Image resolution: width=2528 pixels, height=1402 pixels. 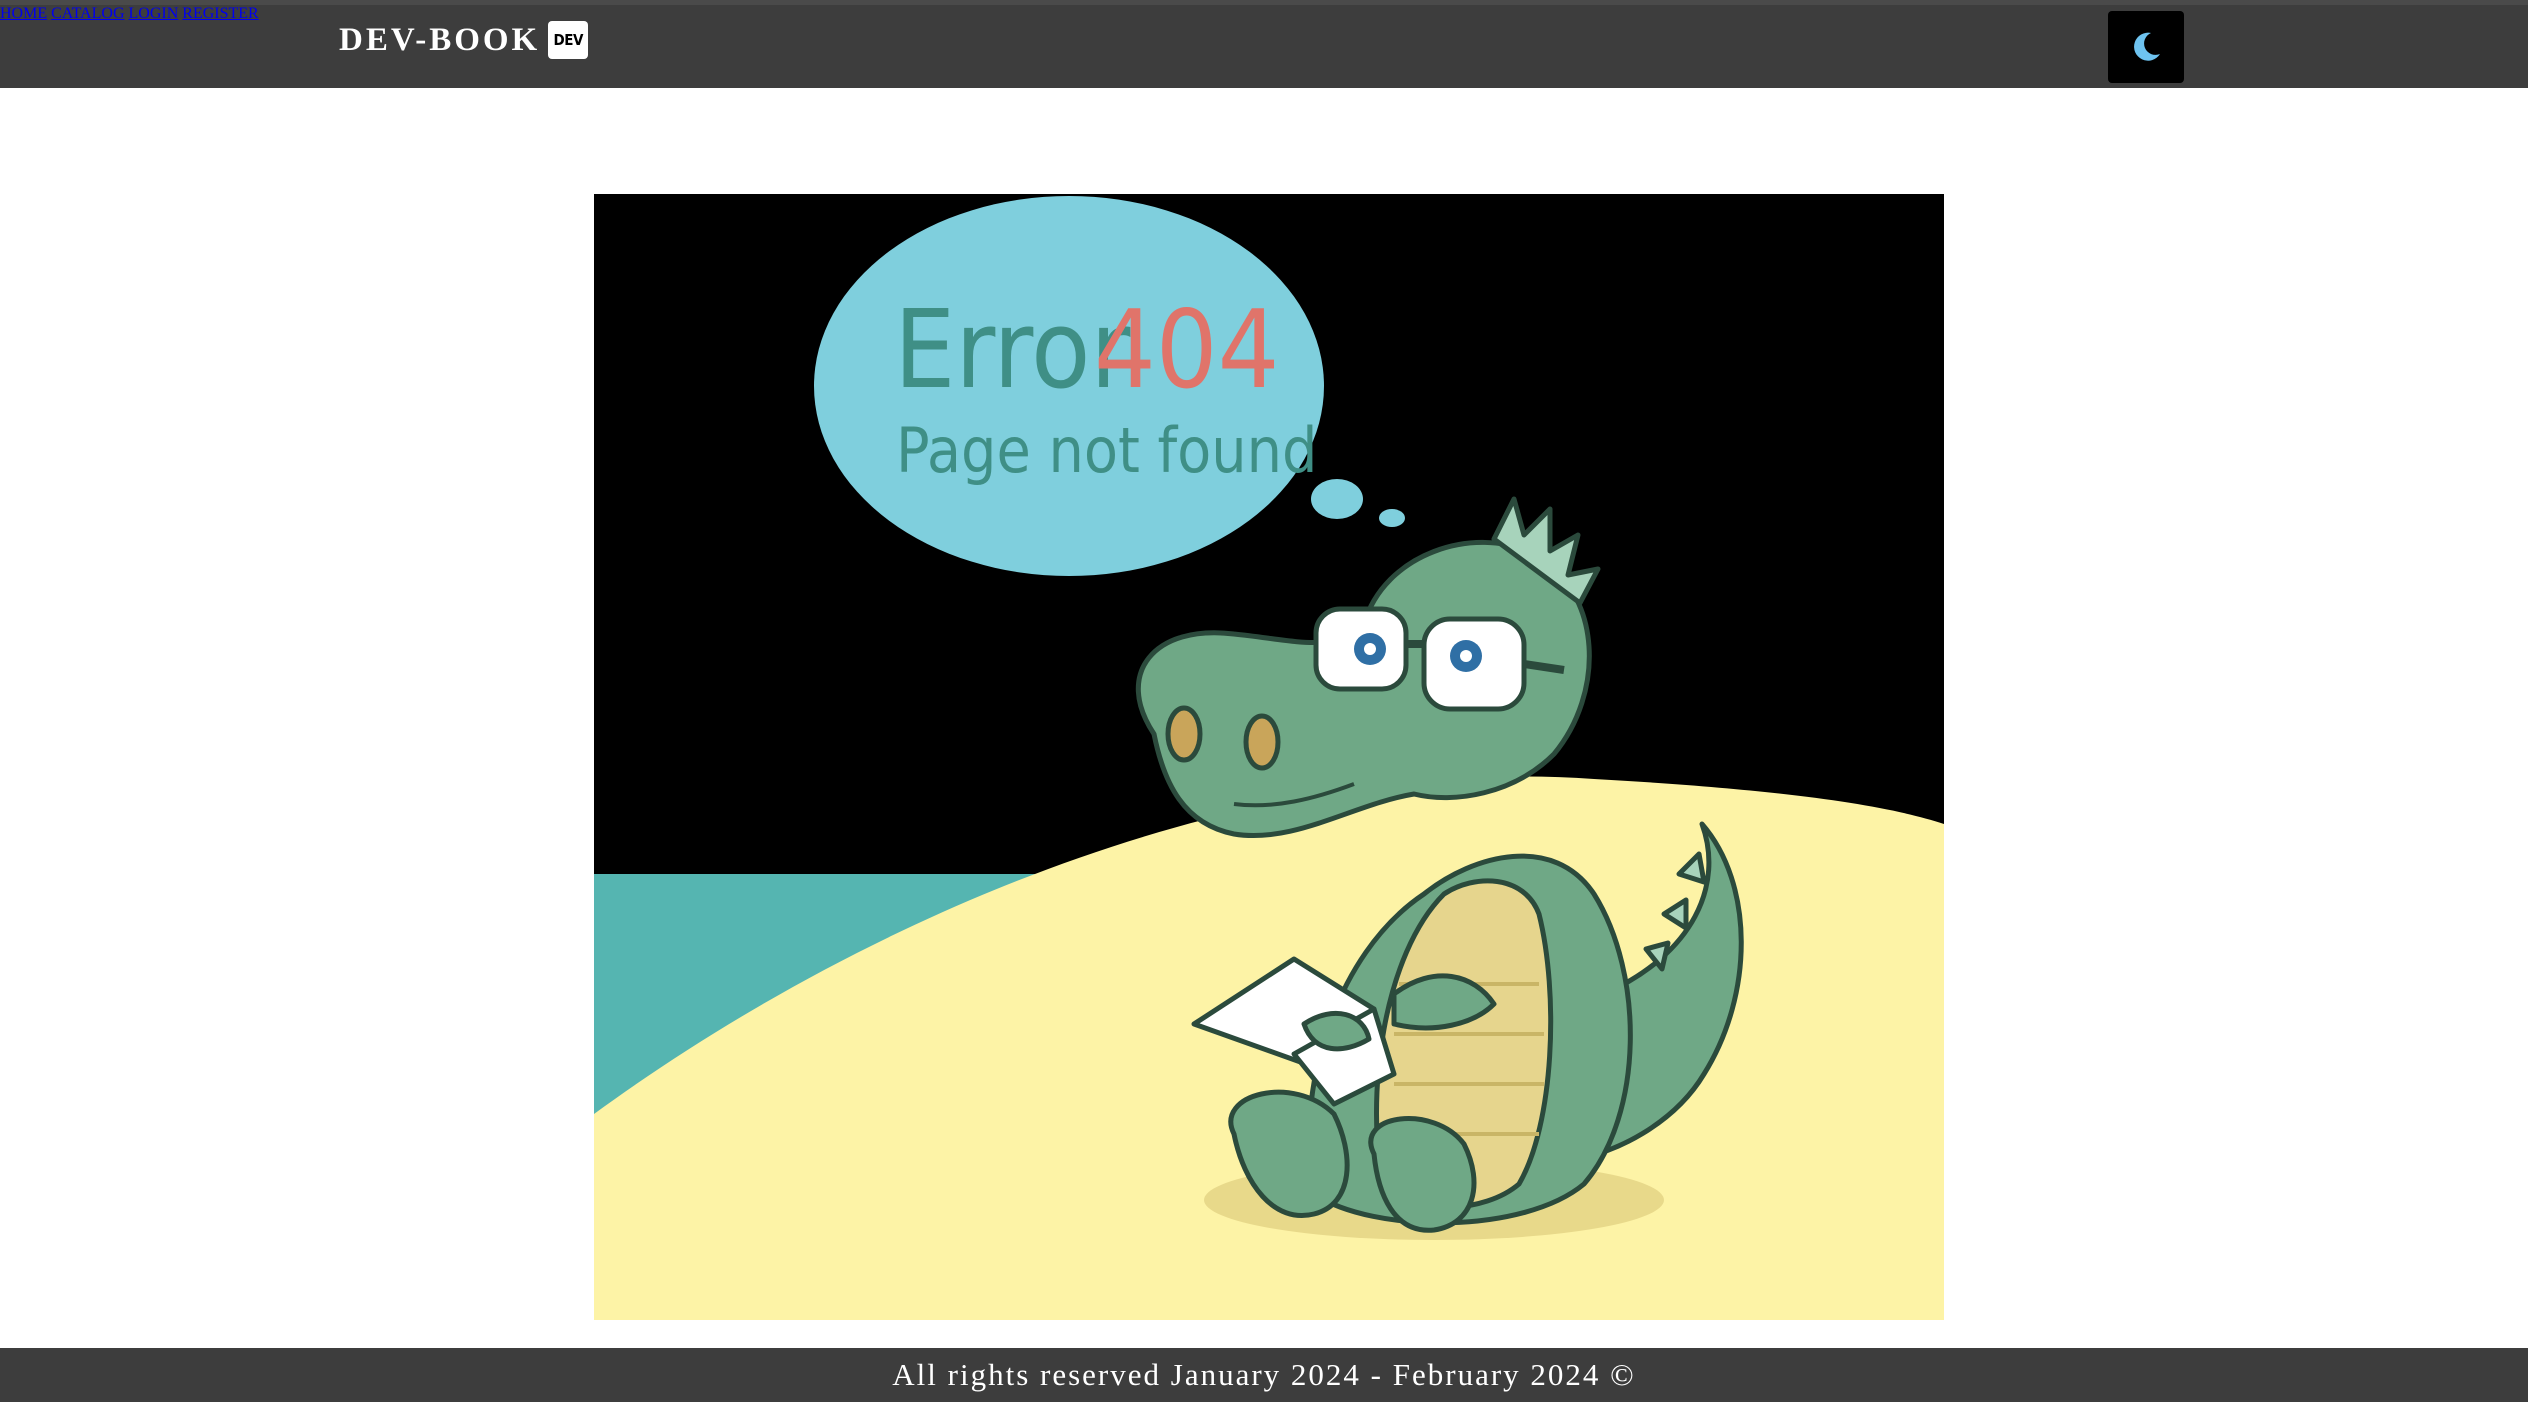 I want to click on top-navbar: DEV-BOOK DEV HOME CATALOG LOGIN REGISTER, so click(x=1264, y=44).